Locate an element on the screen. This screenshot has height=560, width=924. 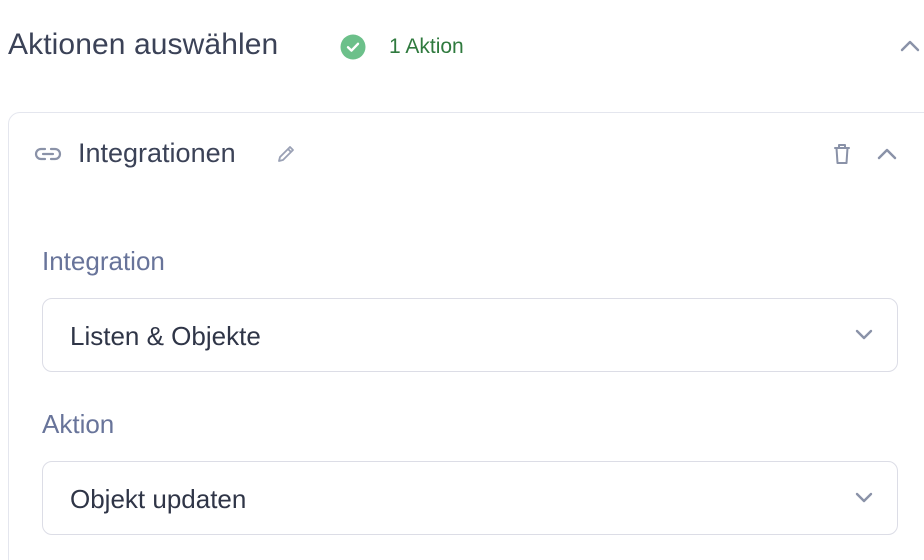
check-circle-icon is located at coordinates (353, 47).